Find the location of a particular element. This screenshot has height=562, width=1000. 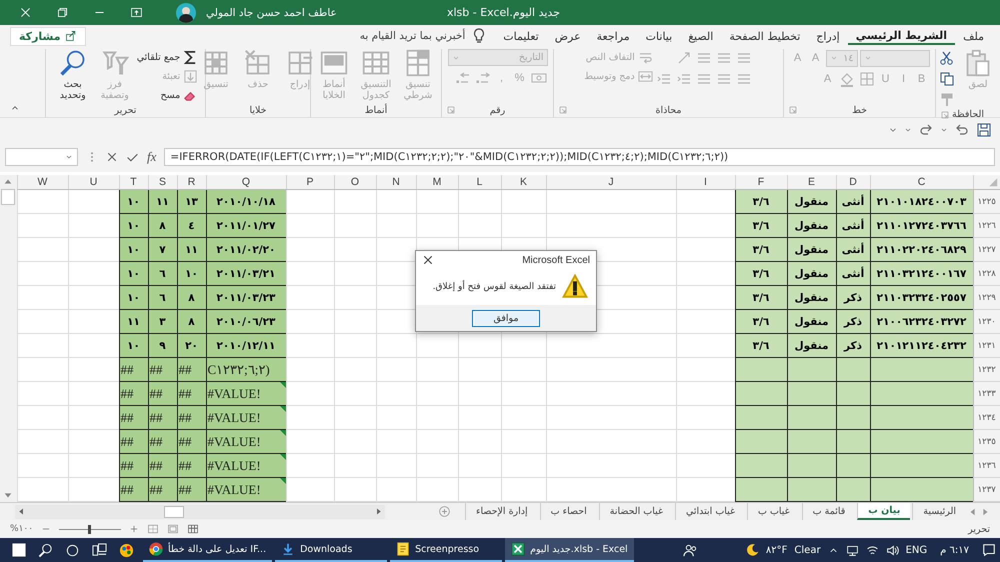

notification-icon is located at coordinates (989, 550).